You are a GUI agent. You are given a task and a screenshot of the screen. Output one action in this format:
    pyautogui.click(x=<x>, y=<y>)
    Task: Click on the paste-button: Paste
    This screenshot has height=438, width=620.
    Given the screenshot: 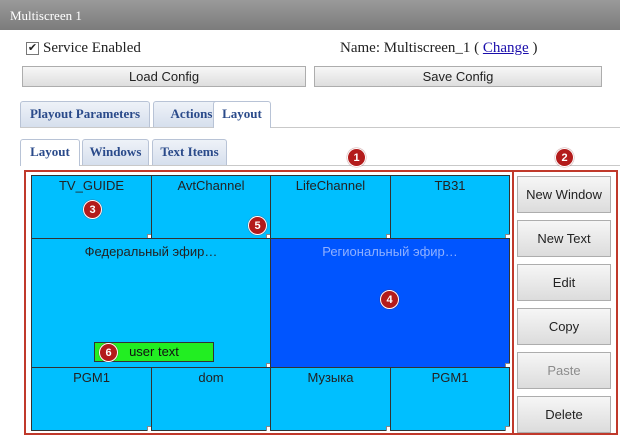 What is the action you would take?
    pyautogui.click(x=564, y=370)
    